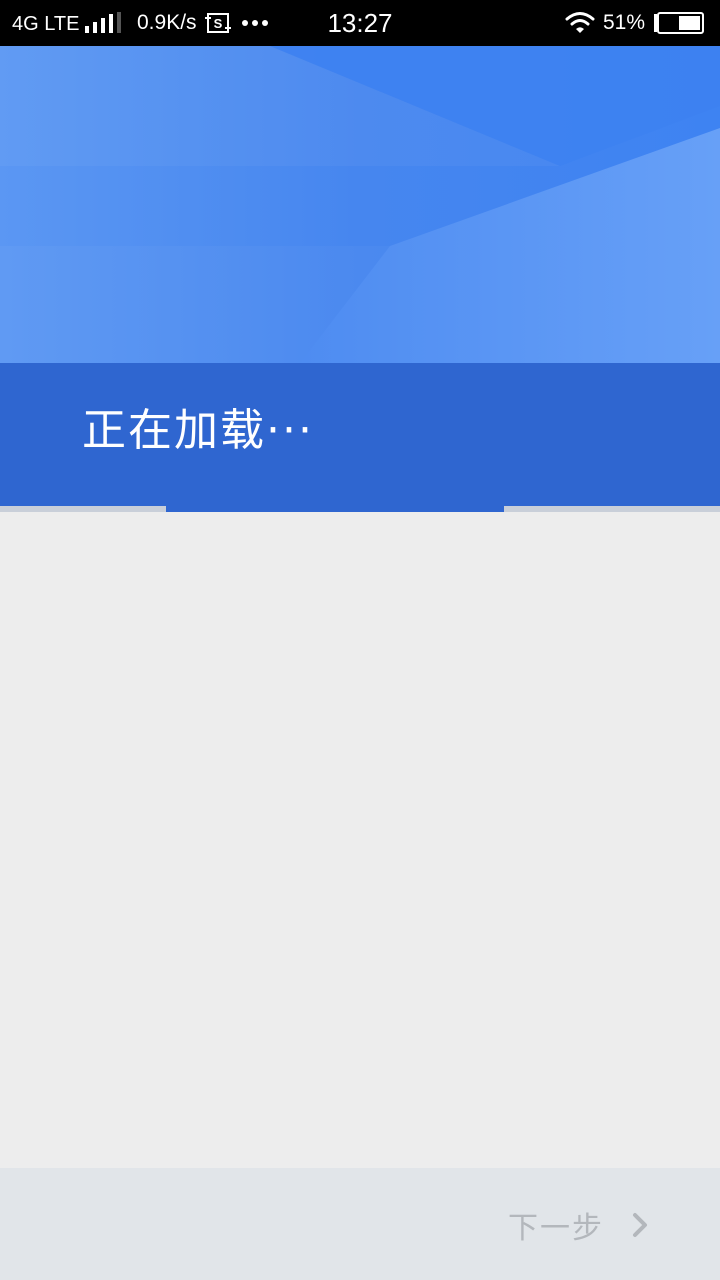 This screenshot has width=720, height=1280. What do you see at coordinates (198, 430) in the screenshot?
I see `loading-title: 正在加载···` at bounding box center [198, 430].